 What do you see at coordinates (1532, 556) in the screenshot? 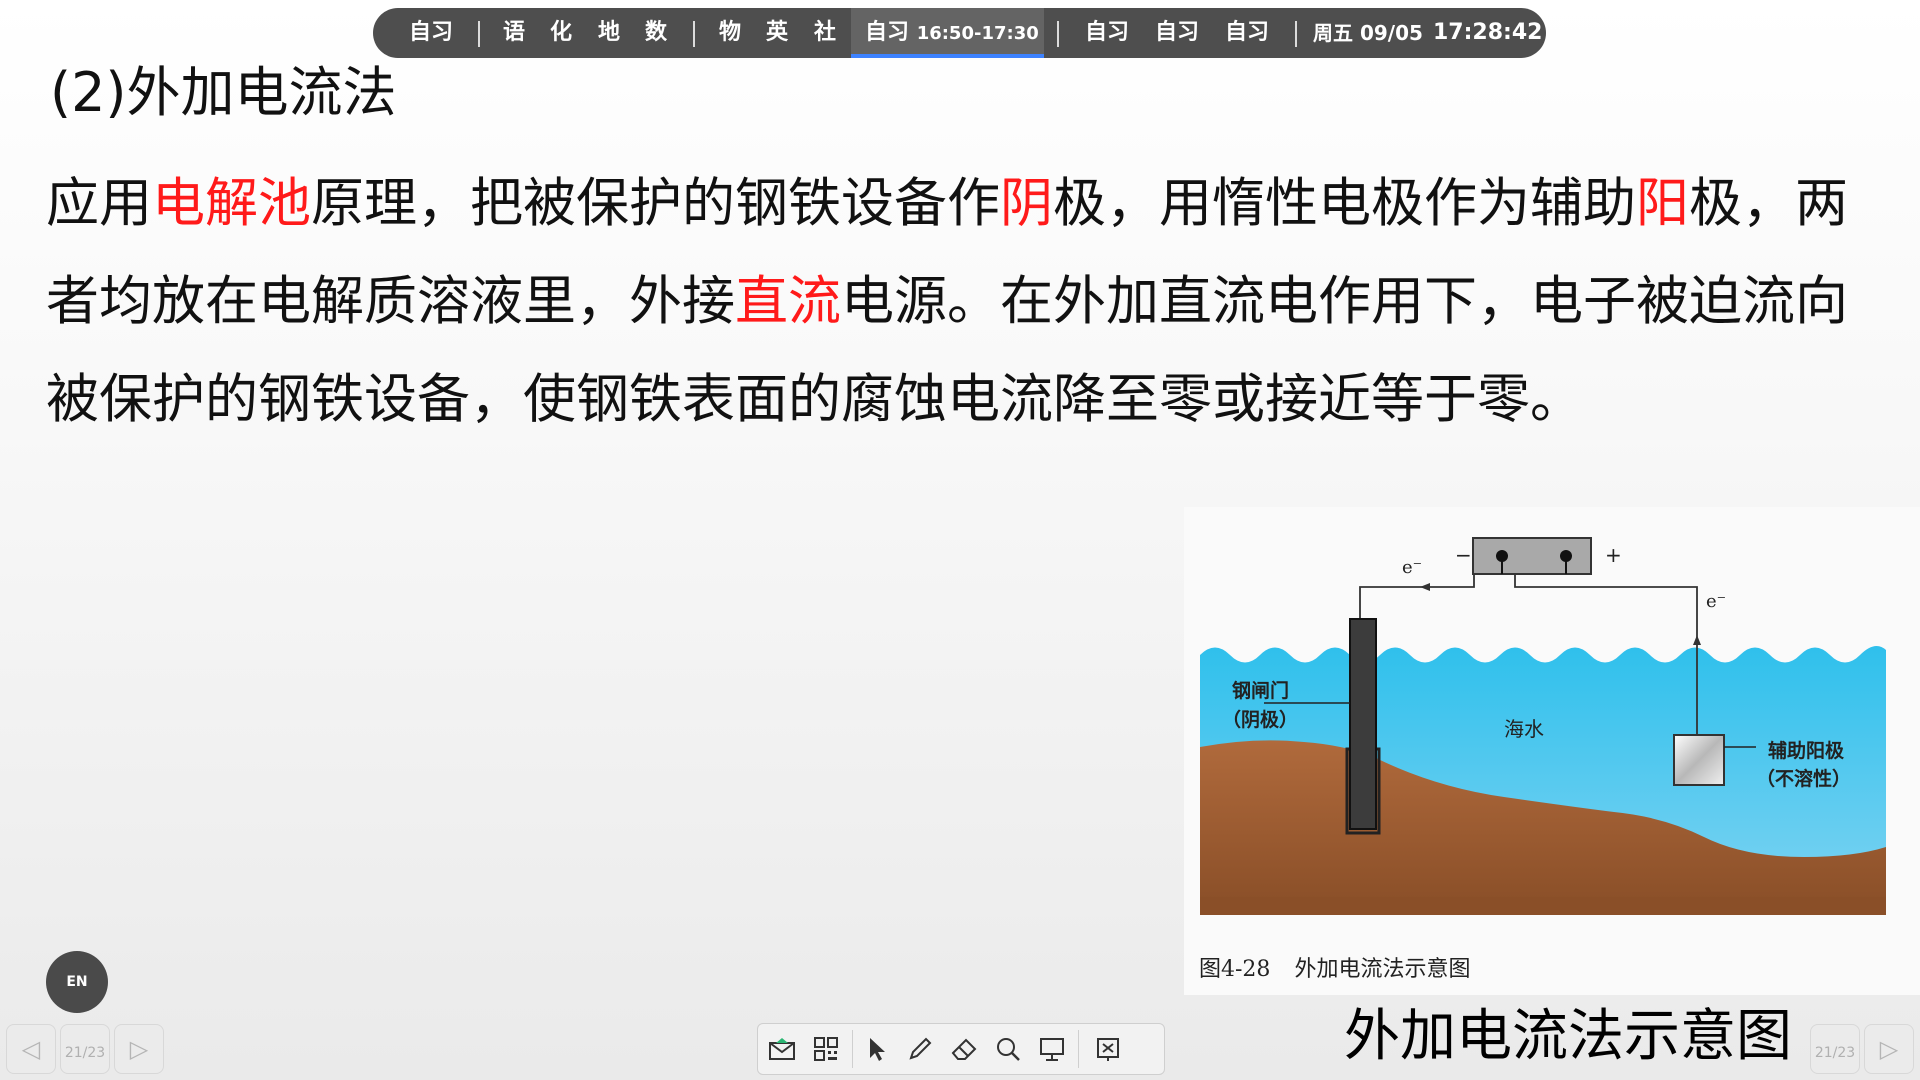
I see `dc-power-source` at bounding box center [1532, 556].